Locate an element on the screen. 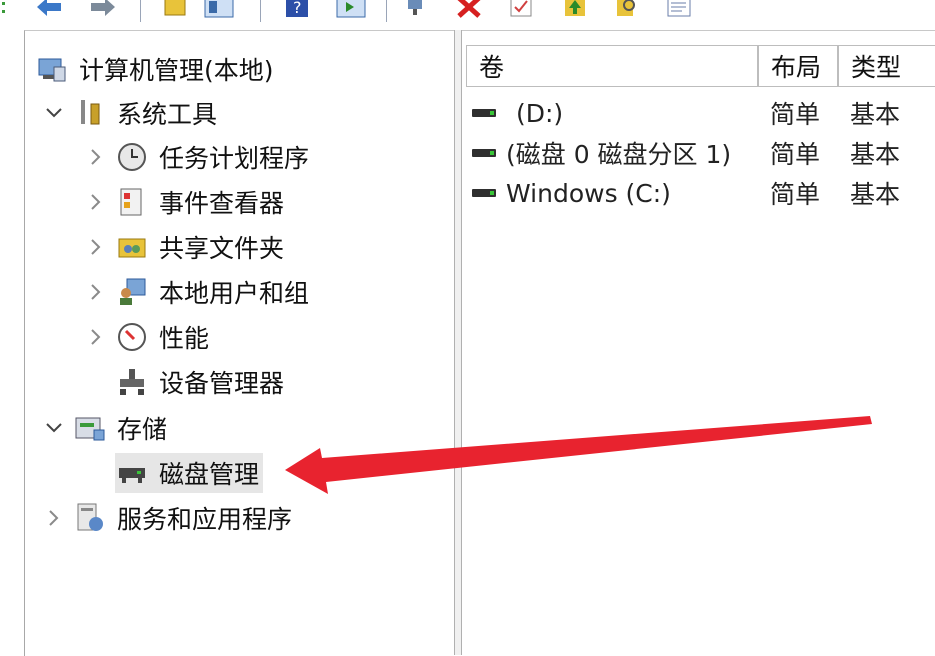  connect-icon is located at coordinates (417, 11).